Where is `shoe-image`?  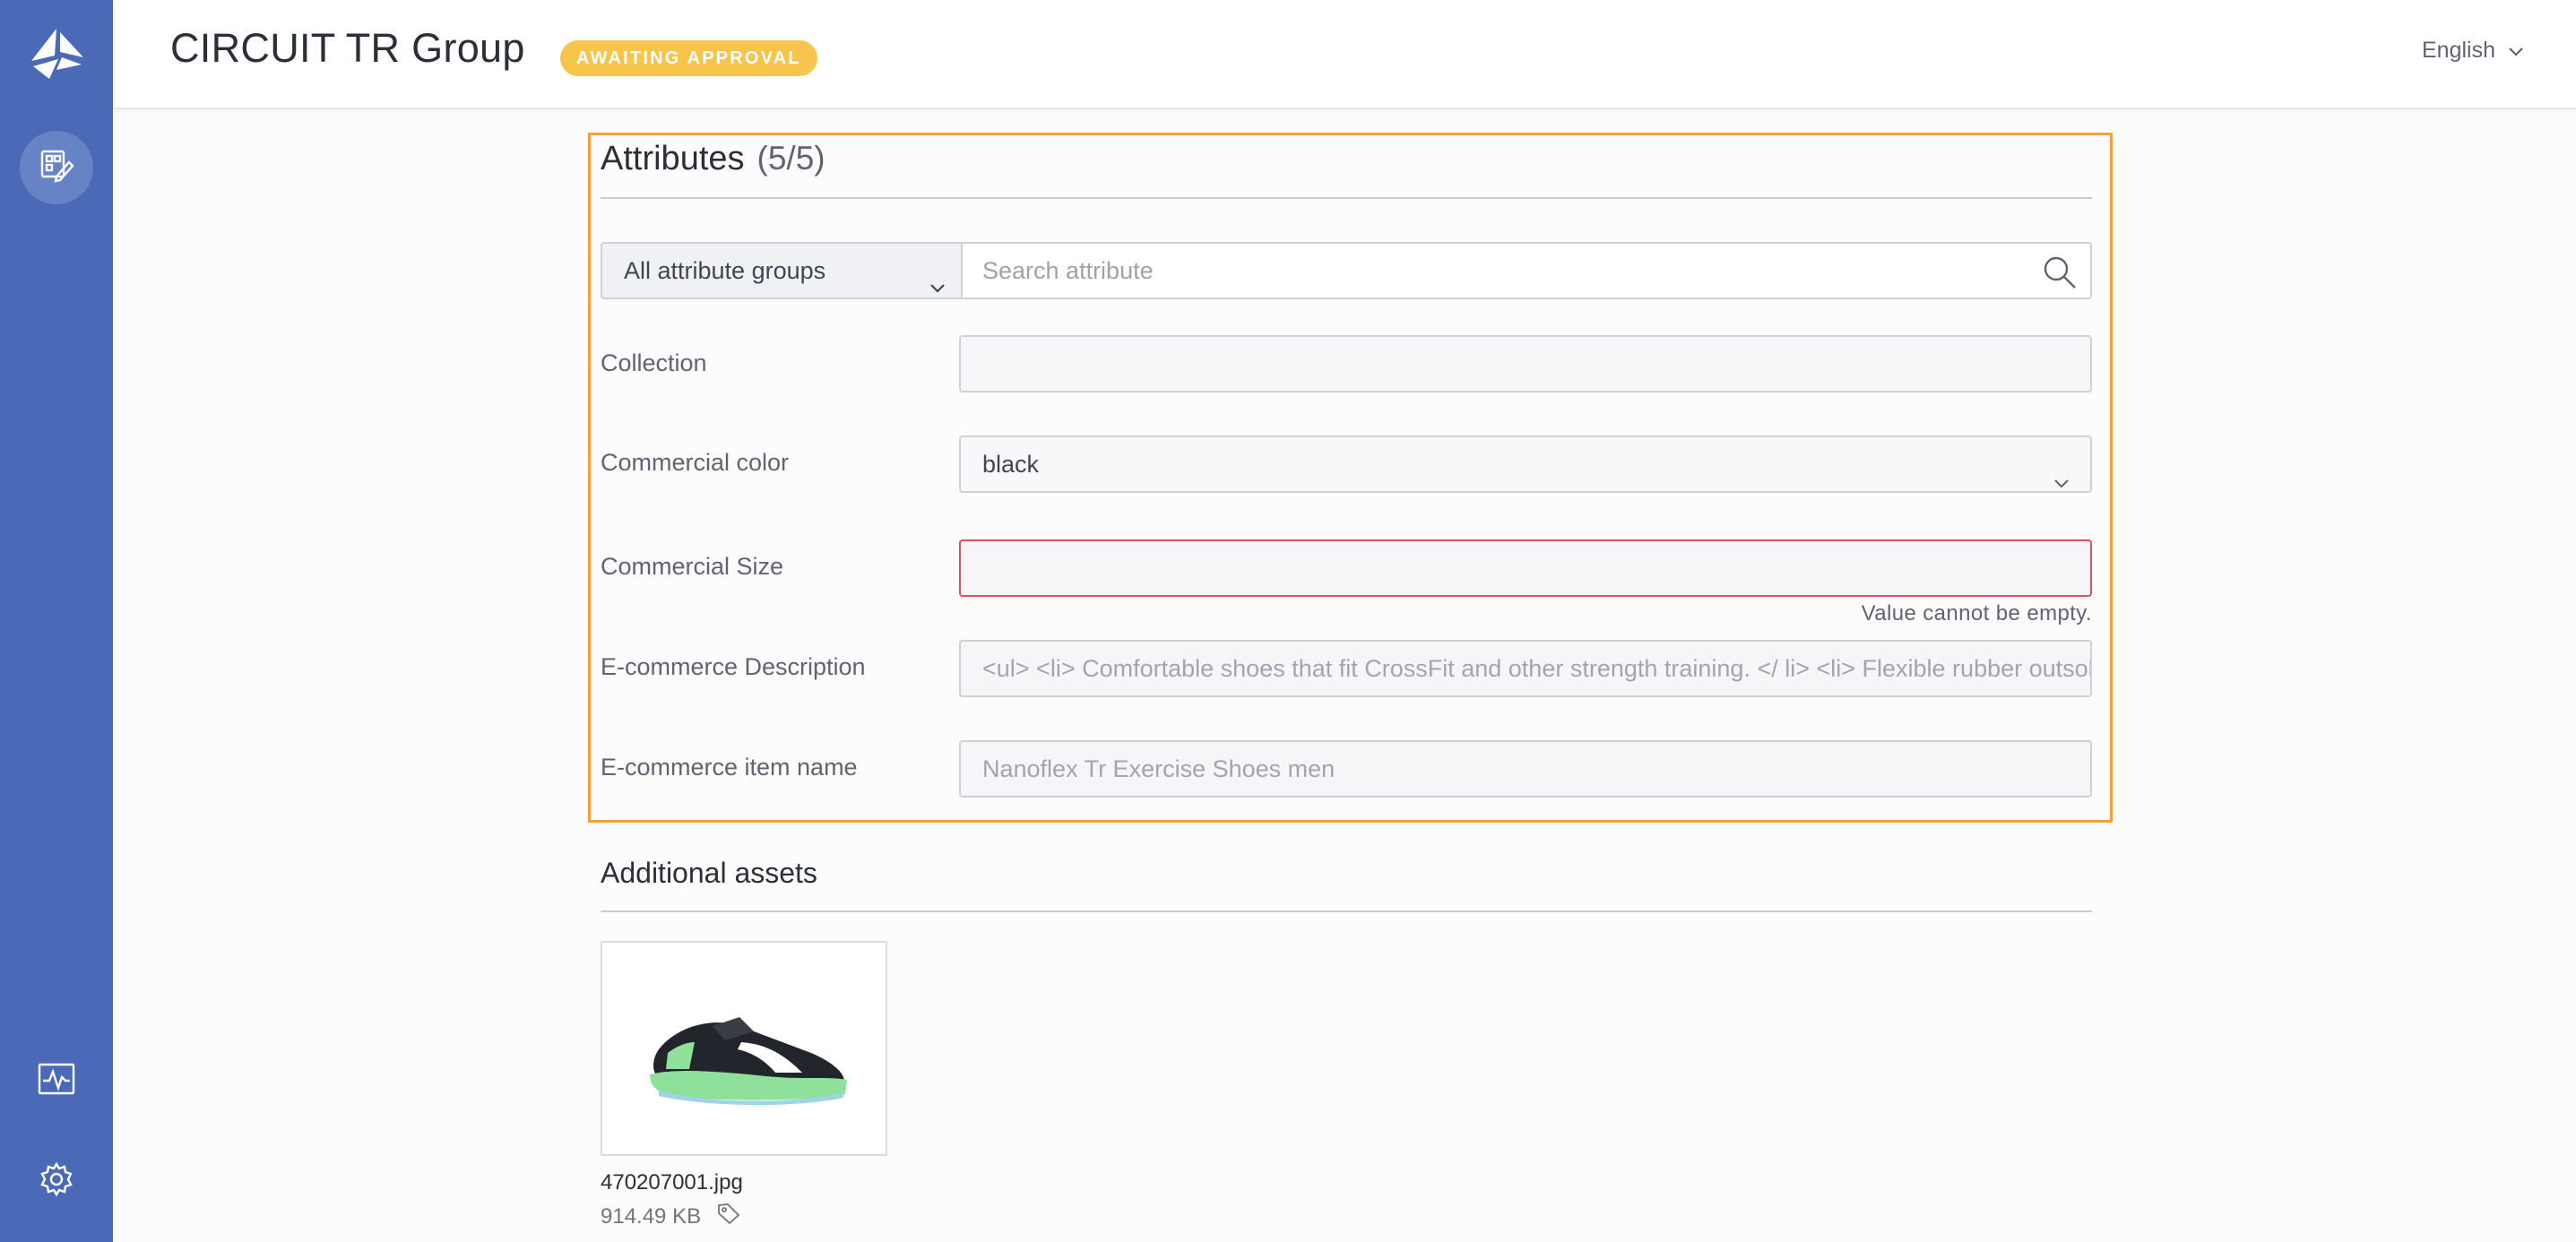 shoe-image is located at coordinates (748, 1061).